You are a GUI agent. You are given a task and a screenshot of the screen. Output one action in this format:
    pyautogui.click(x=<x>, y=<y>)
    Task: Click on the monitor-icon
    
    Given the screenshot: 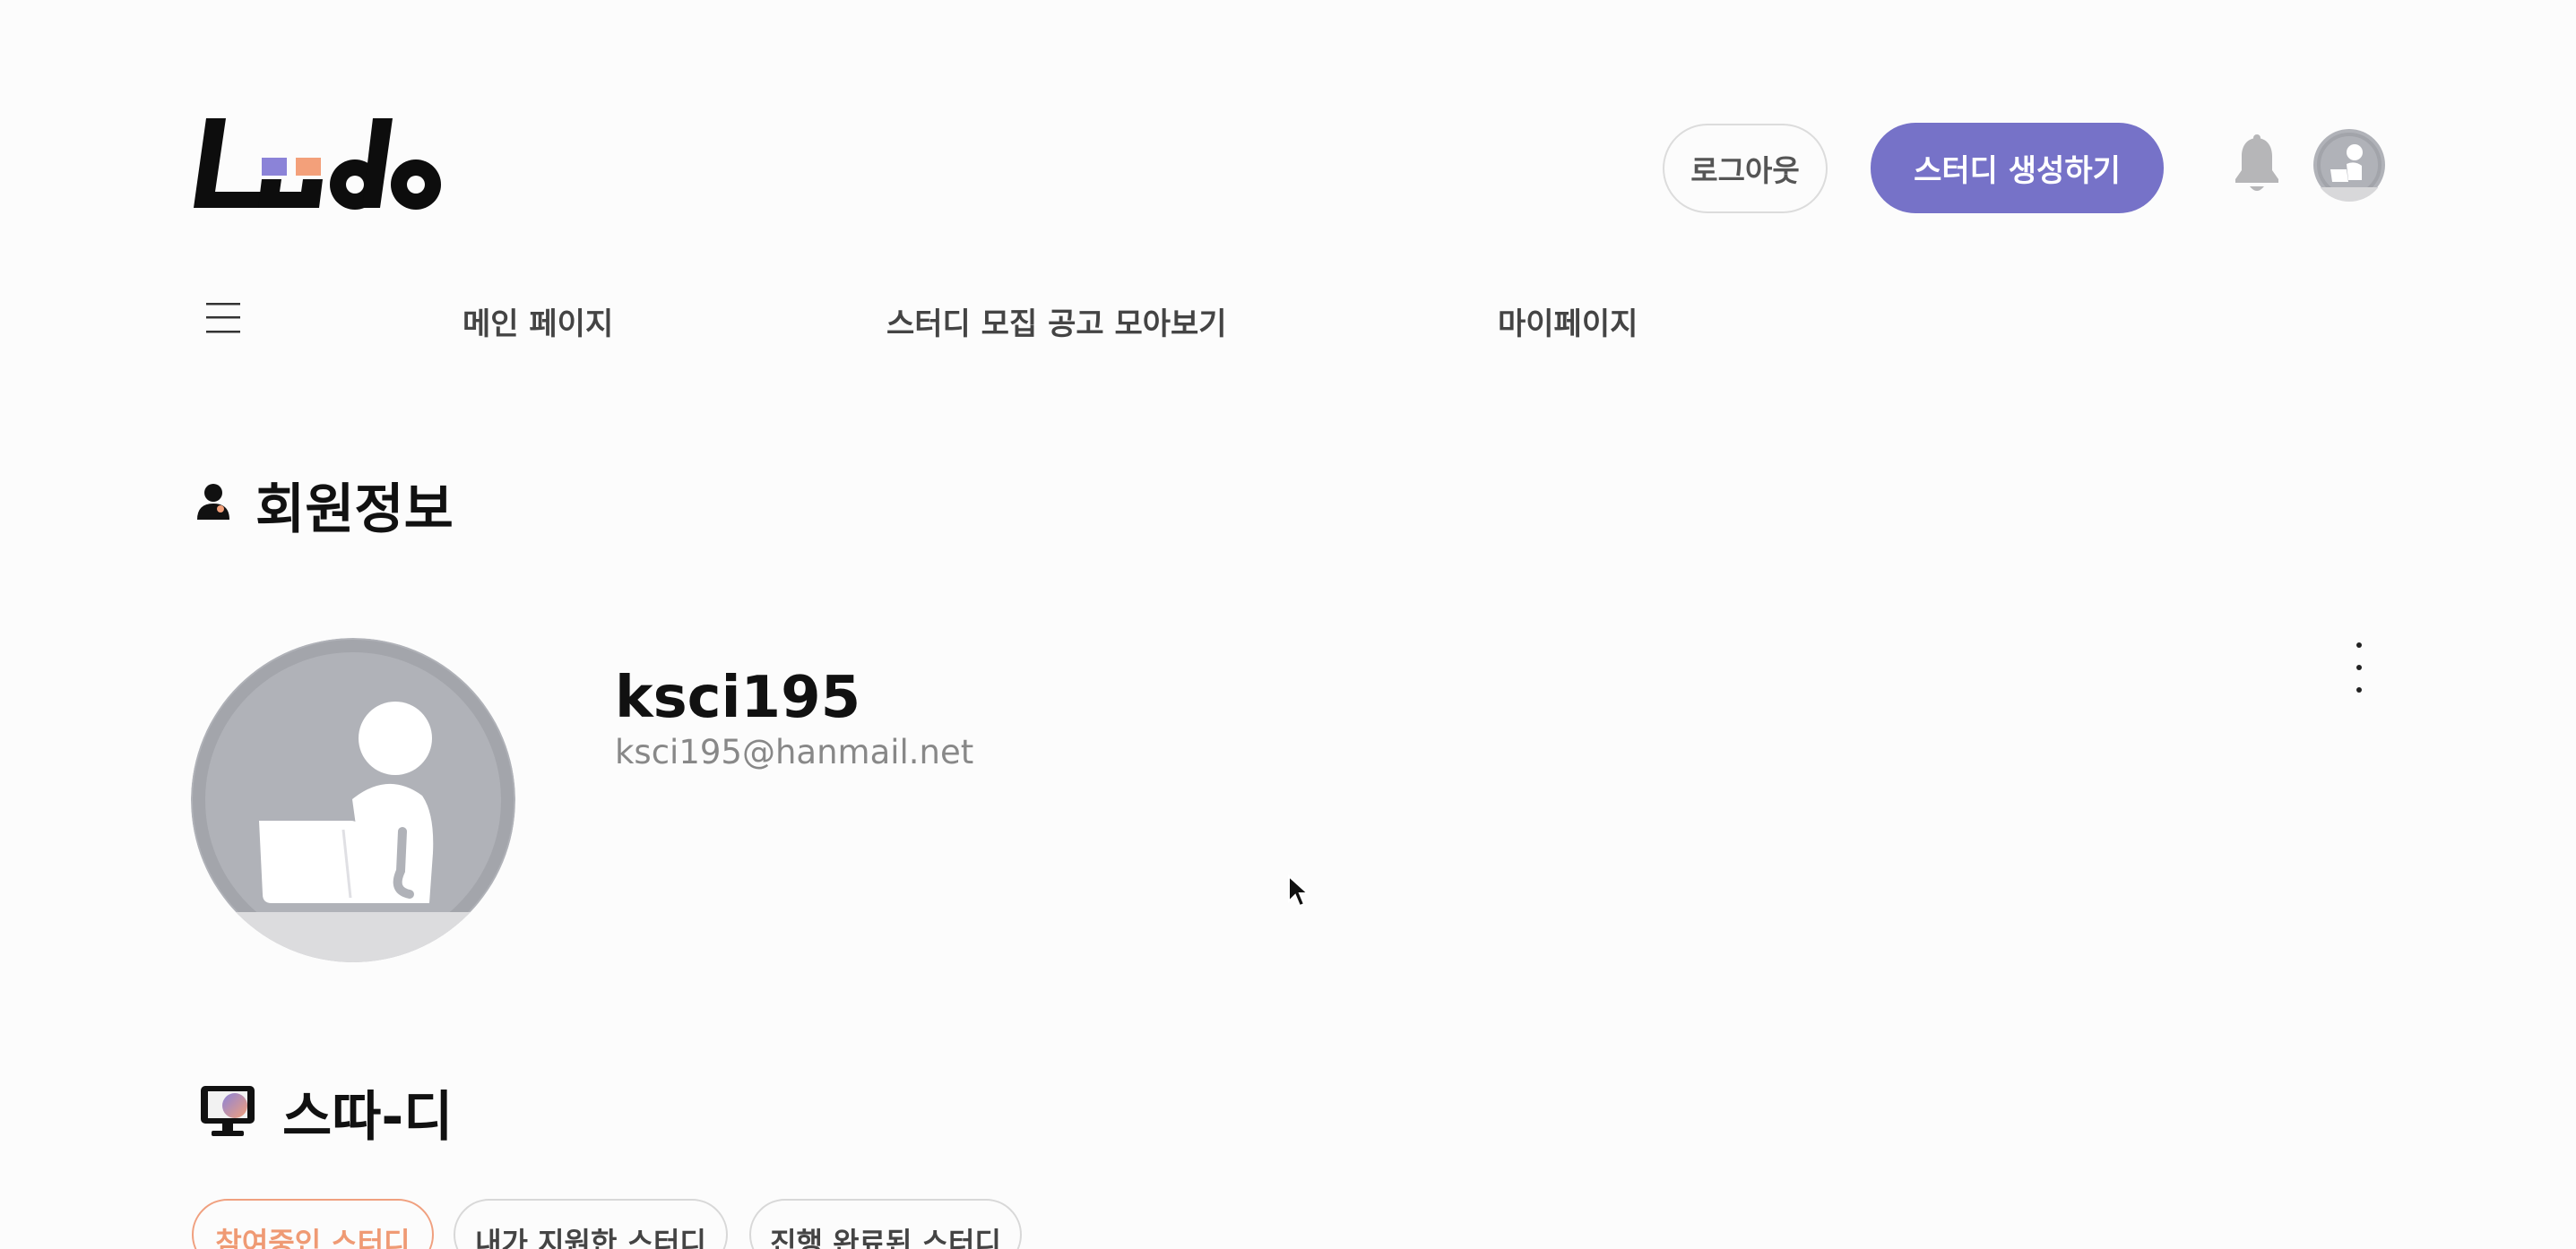 What is the action you would take?
    pyautogui.click(x=227, y=1113)
    